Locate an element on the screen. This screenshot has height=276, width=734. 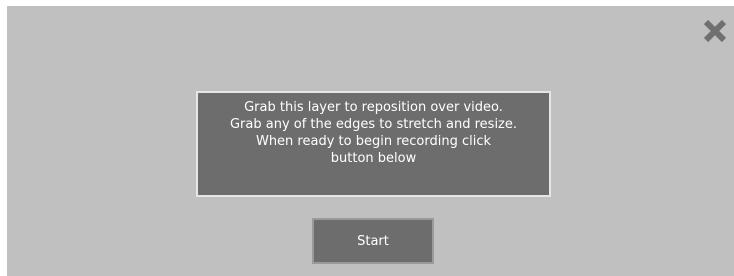
close-button is located at coordinates (715, 31).